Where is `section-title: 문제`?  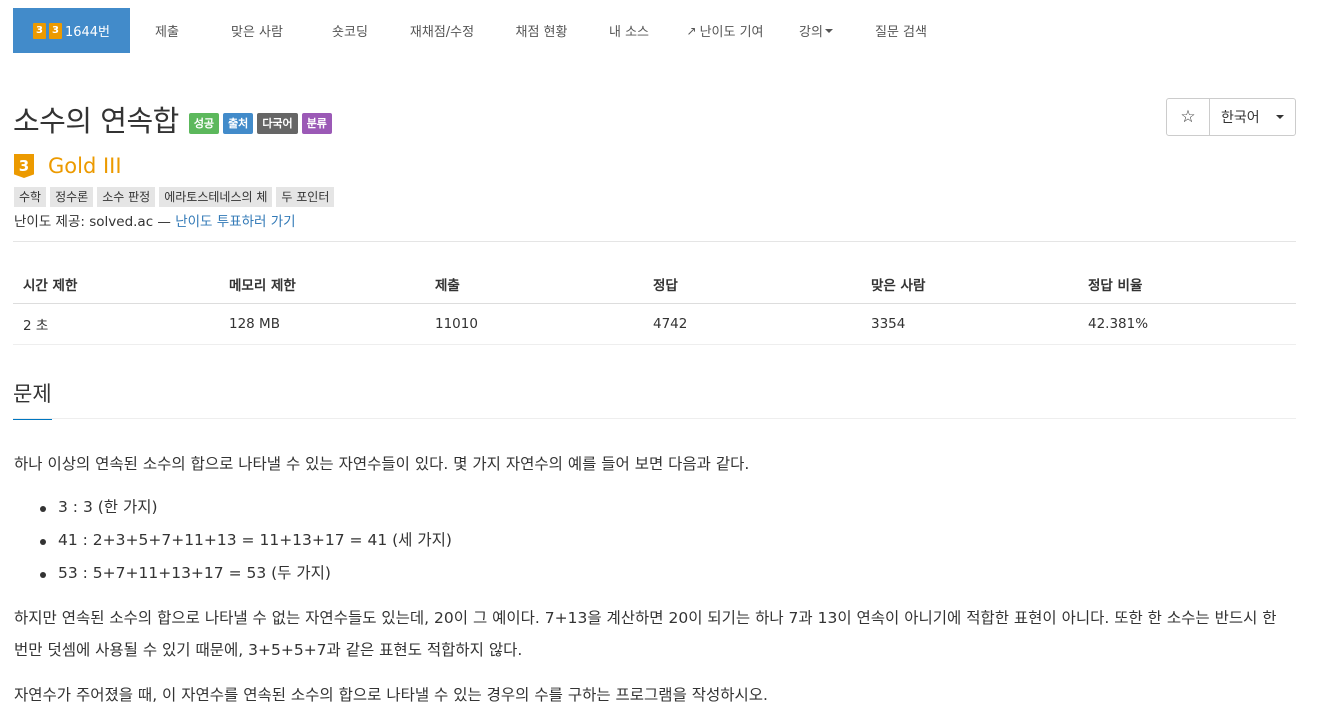
section-title: 문제 is located at coordinates (32, 399).